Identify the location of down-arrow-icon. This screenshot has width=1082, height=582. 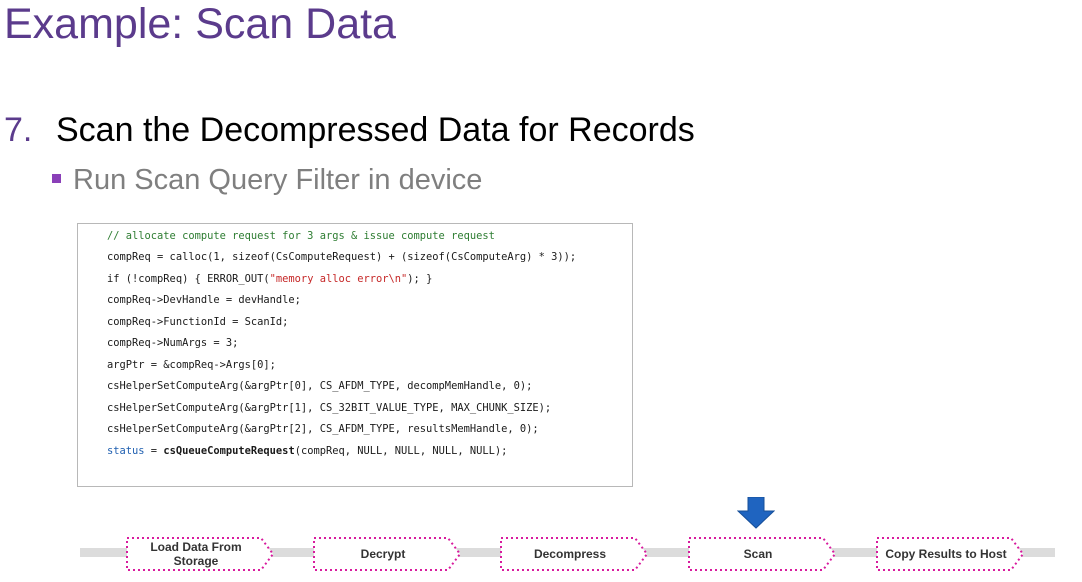
(756, 513).